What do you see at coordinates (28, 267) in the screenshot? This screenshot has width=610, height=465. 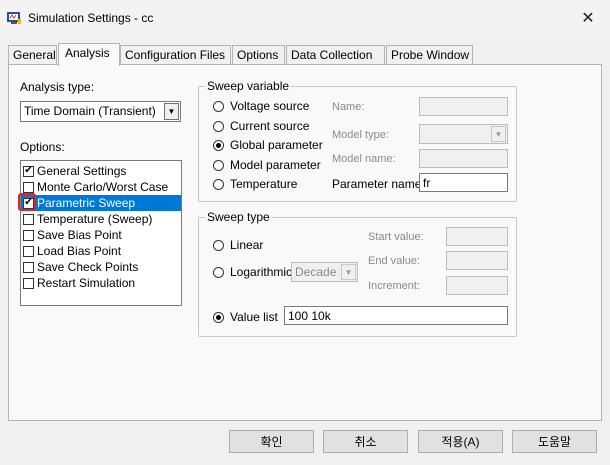 I see `checkbox-save-check-points` at bounding box center [28, 267].